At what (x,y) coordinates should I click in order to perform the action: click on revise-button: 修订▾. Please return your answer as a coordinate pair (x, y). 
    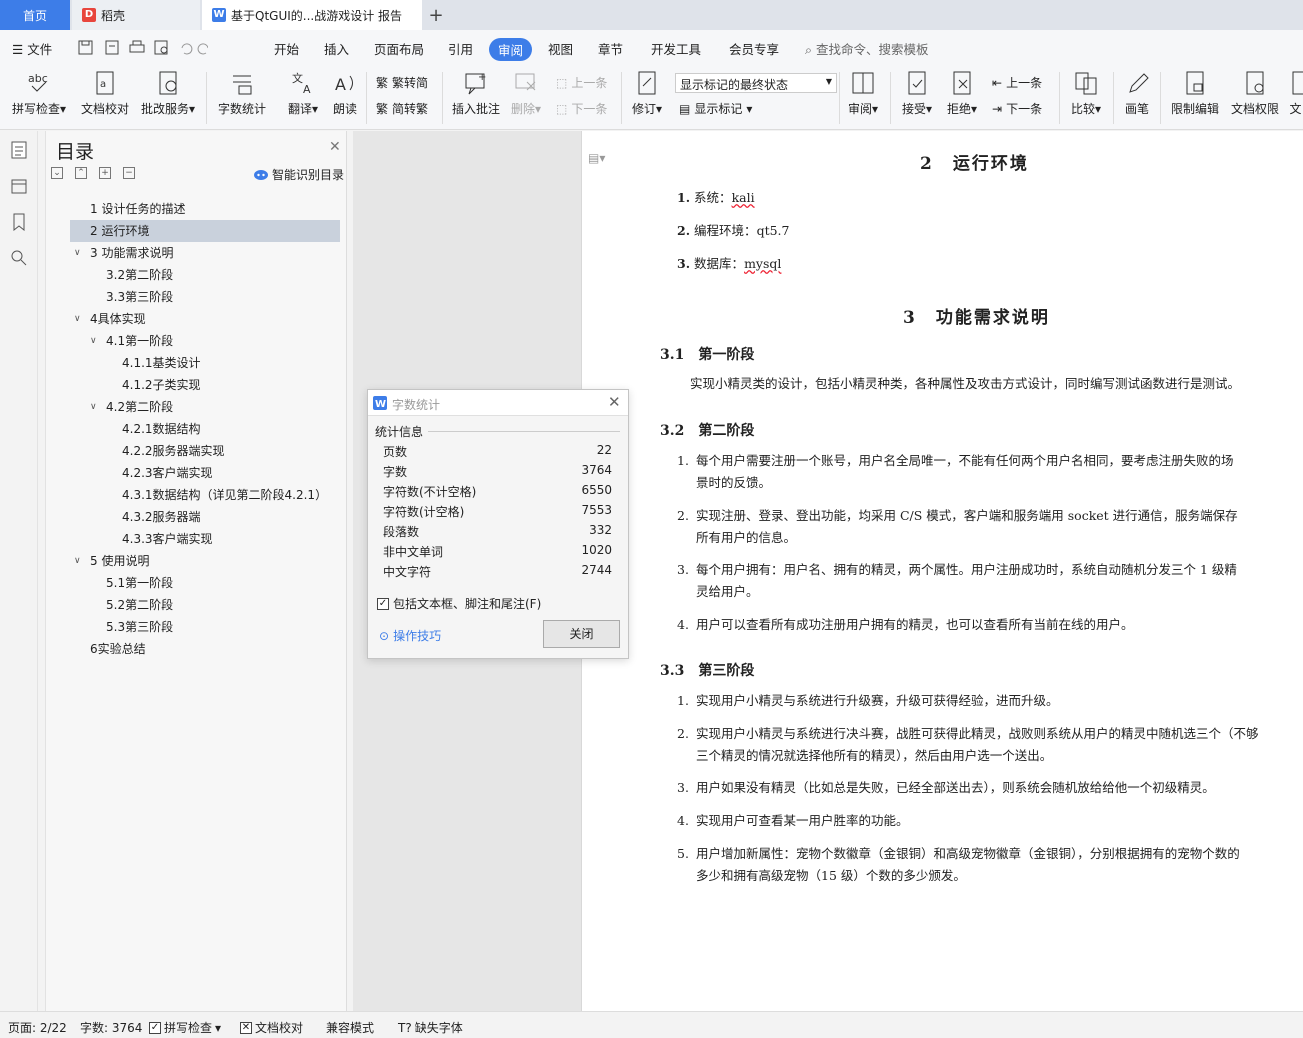
    Looking at the image, I should click on (647, 93).